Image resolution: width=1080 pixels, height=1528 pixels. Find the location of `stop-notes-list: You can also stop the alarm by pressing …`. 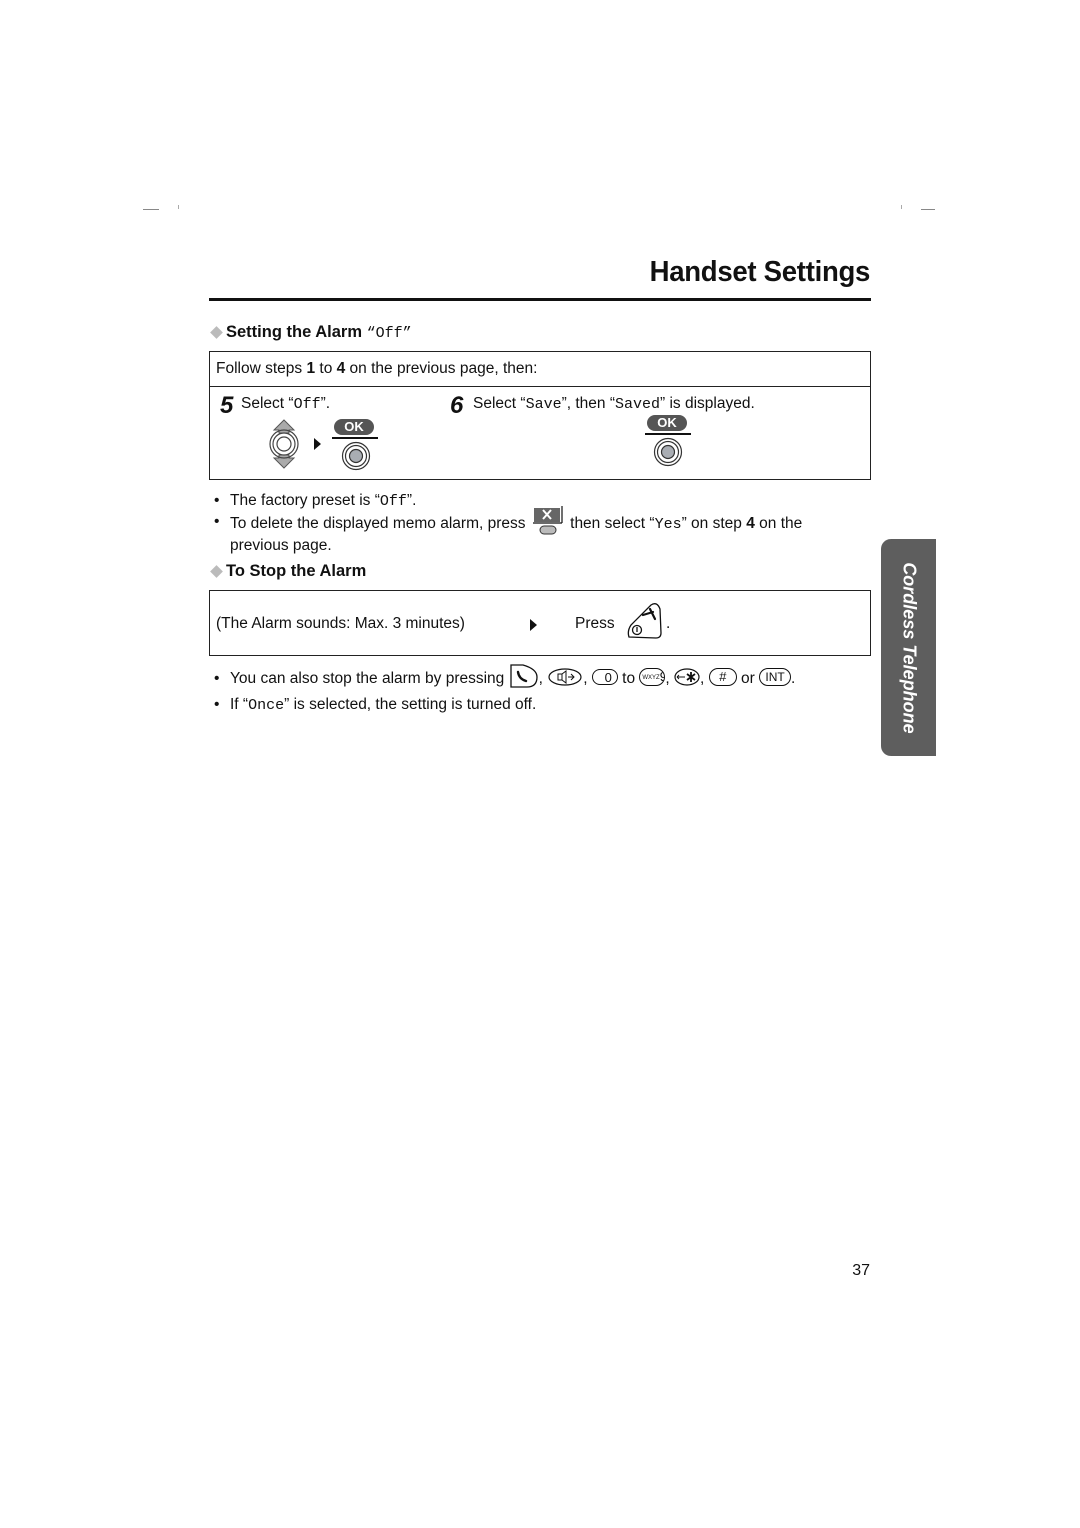

stop-notes-list: You can also stop the alarm by pressing … is located at coordinates (544, 691).